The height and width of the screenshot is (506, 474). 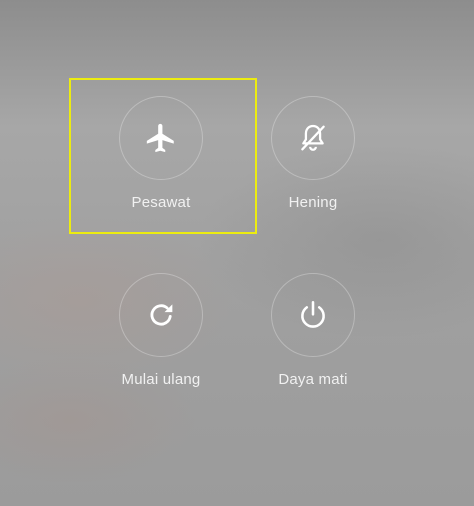 I want to click on power-off-circle, so click(x=313, y=315).